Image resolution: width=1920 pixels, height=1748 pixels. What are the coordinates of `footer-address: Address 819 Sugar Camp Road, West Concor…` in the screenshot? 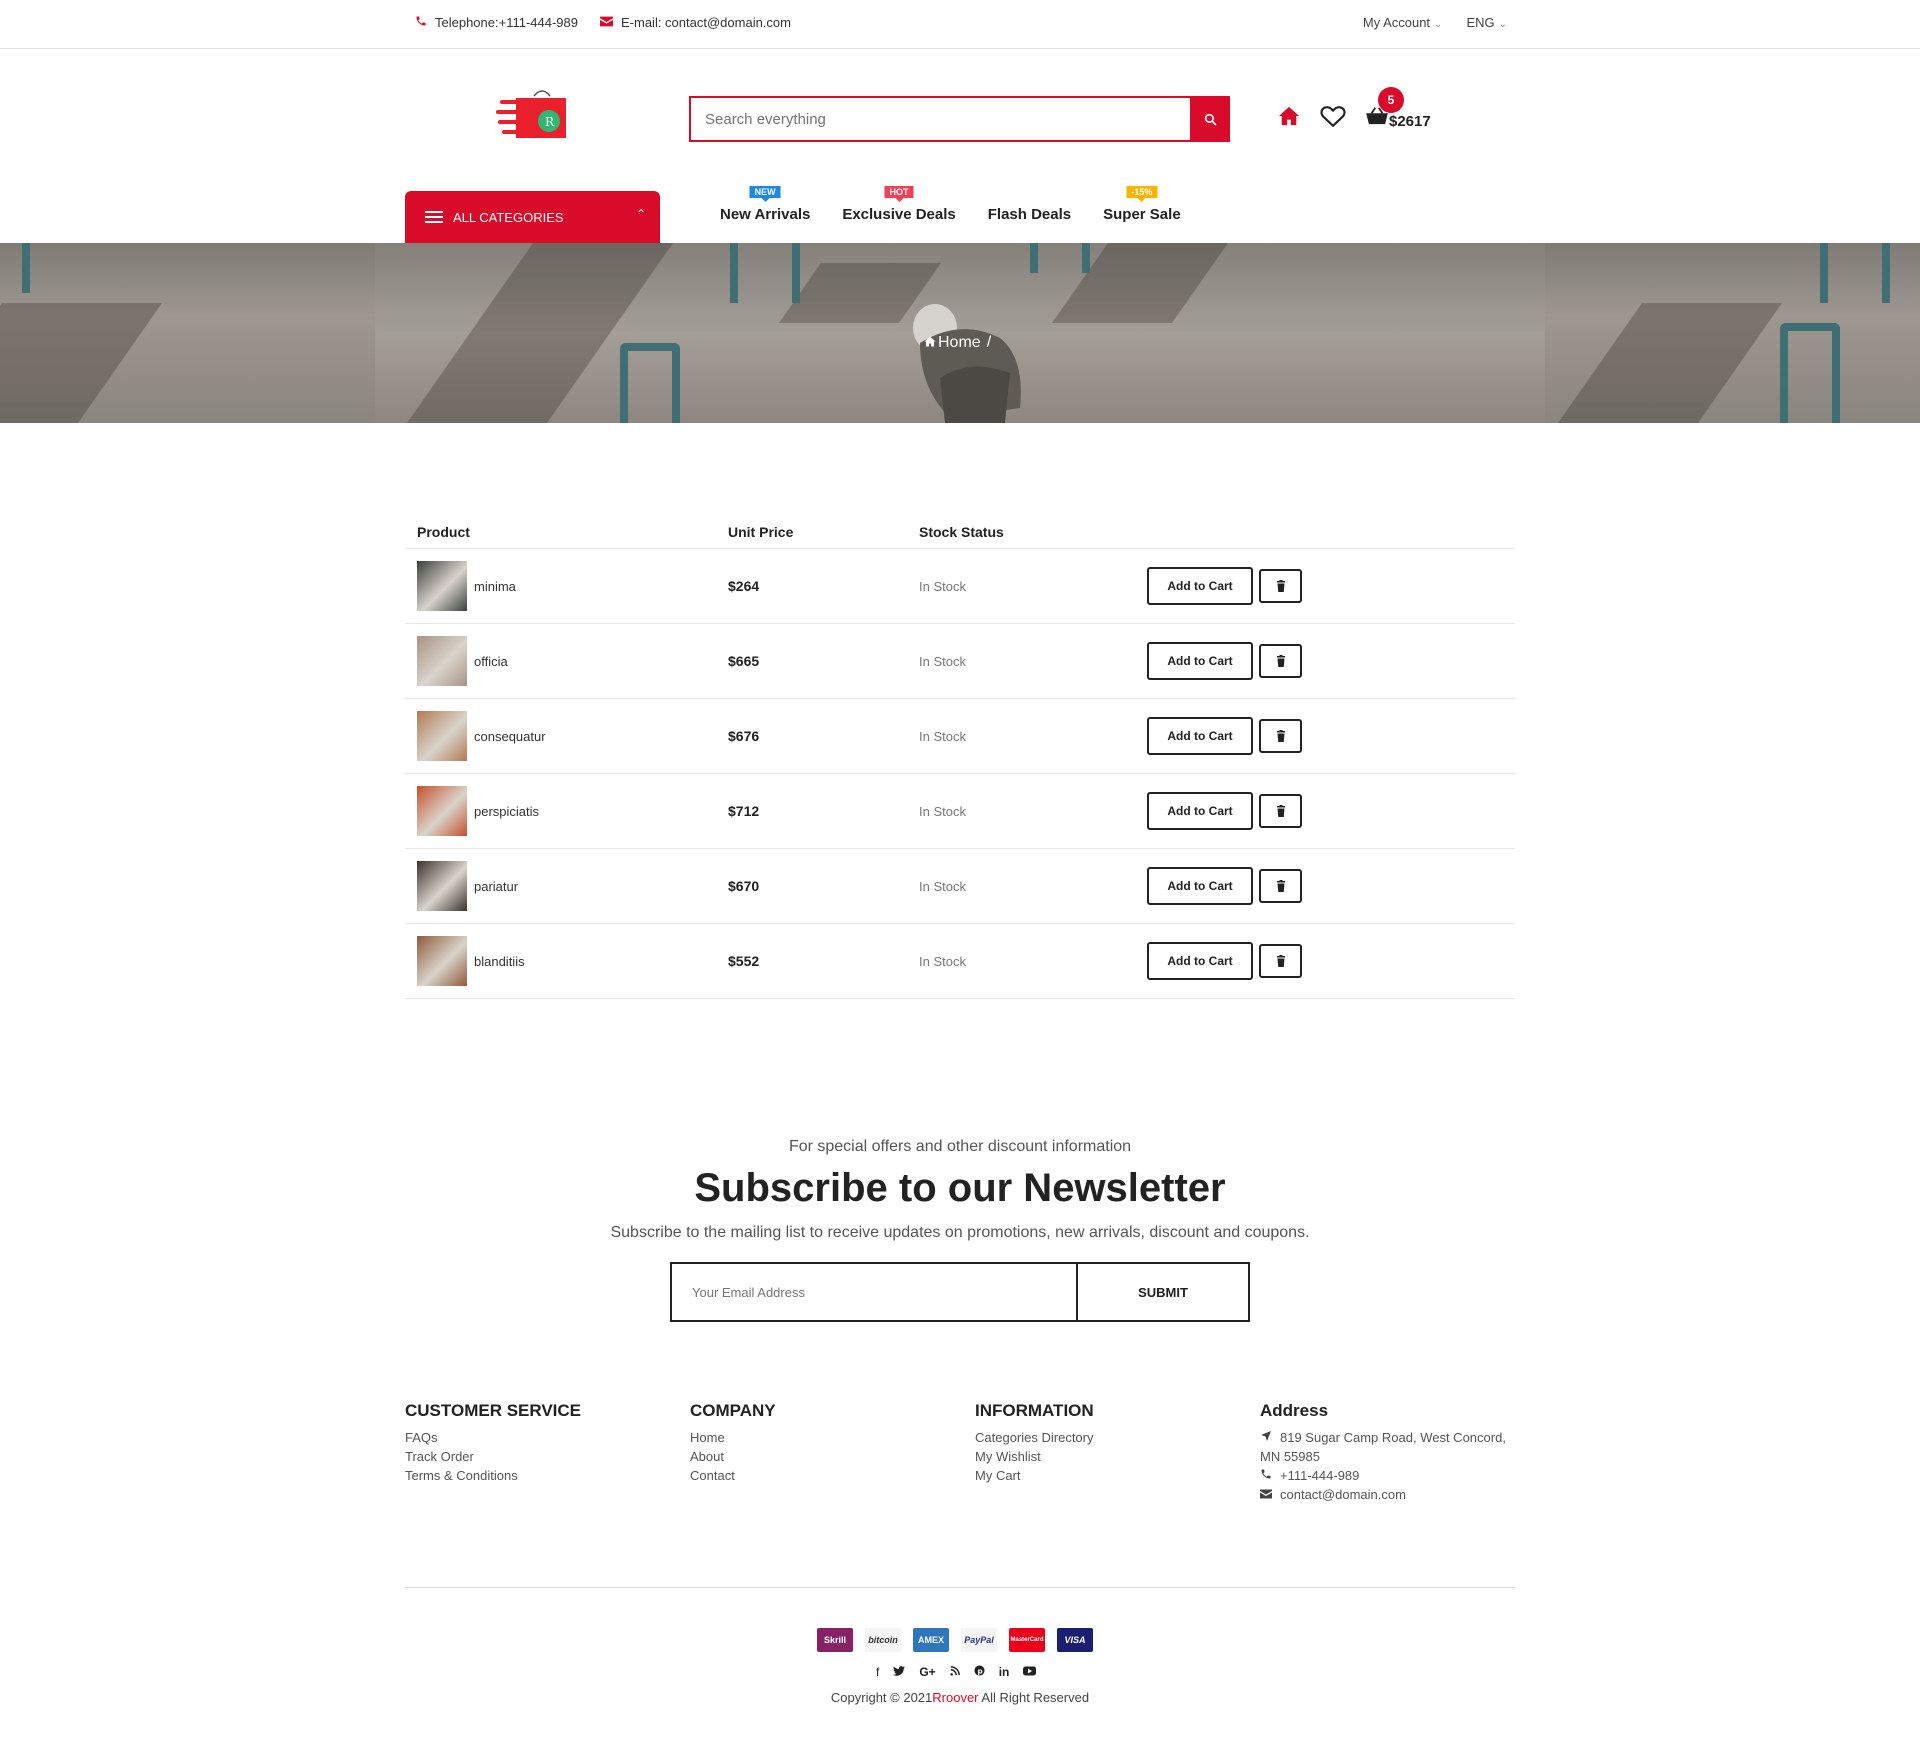 It's located at (1383, 1452).